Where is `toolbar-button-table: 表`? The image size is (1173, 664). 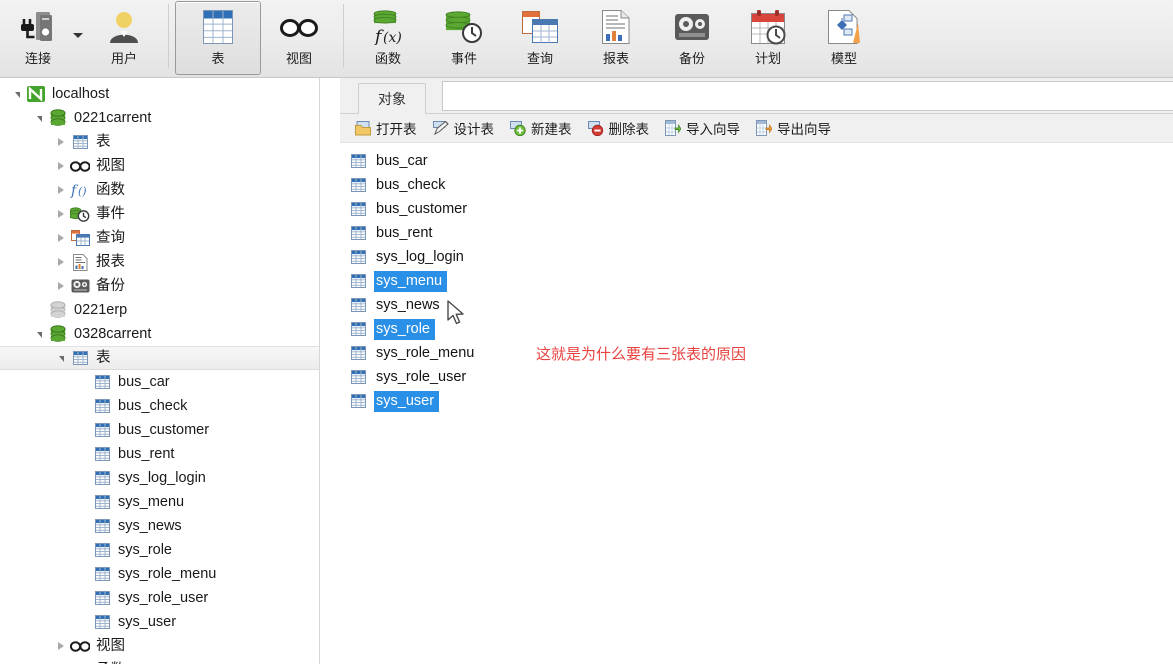
toolbar-button-table: 表 is located at coordinates (218, 38).